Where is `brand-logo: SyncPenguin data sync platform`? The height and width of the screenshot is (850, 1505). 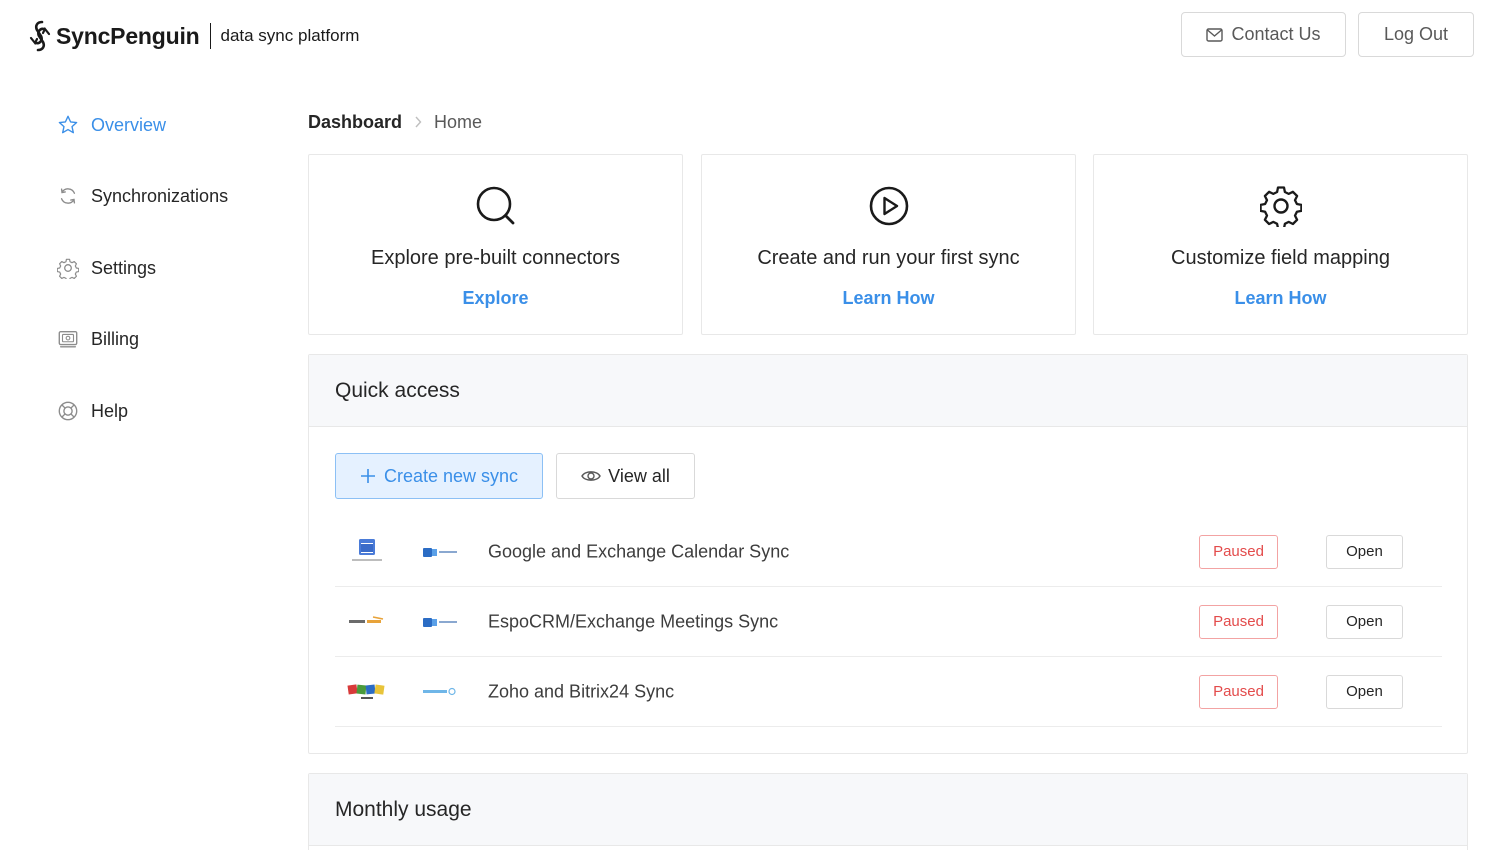
brand-logo: SyncPenguin data sync platform is located at coordinates (193, 36).